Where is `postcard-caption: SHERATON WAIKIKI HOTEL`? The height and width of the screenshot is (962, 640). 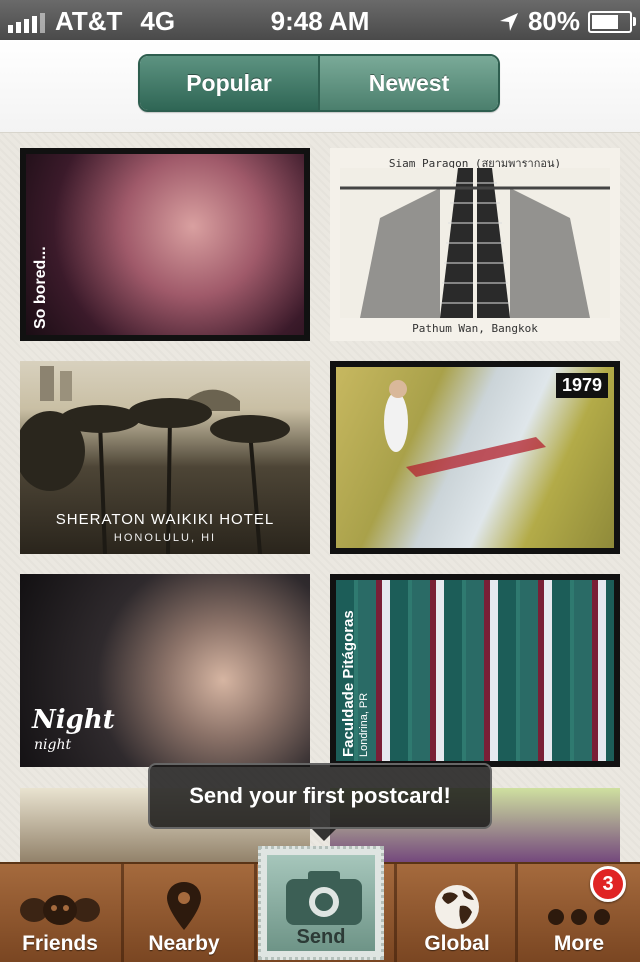 postcard-caption: SHERATON WAIKIKI HOTEL is located at coordinates (165, 519).